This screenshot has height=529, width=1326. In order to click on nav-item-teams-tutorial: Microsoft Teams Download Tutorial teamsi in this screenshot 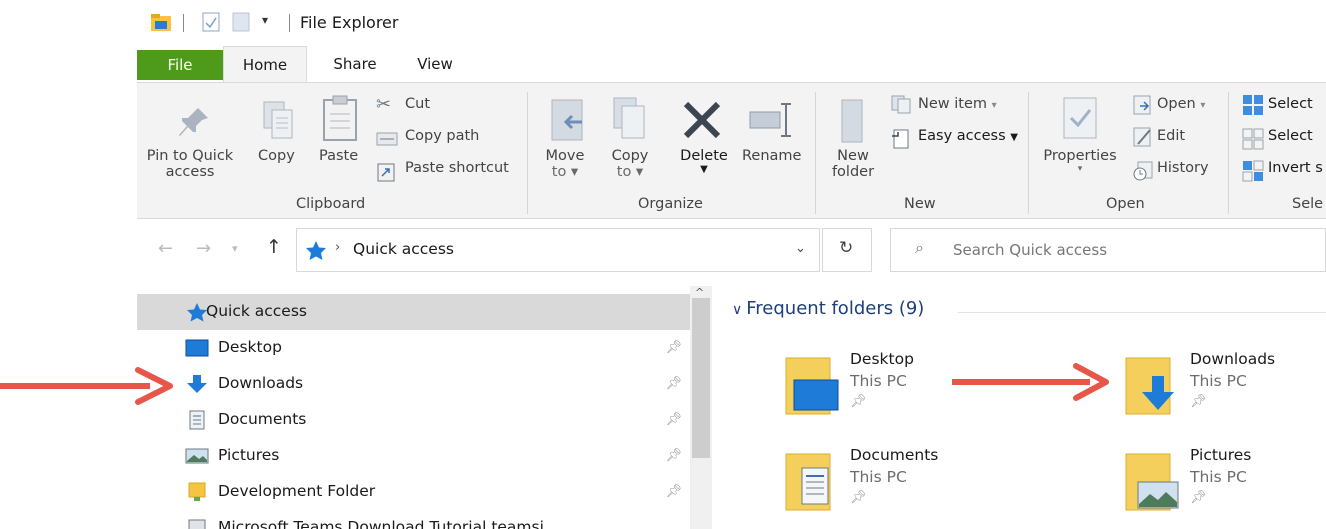, I will do `click(413, 519)`.